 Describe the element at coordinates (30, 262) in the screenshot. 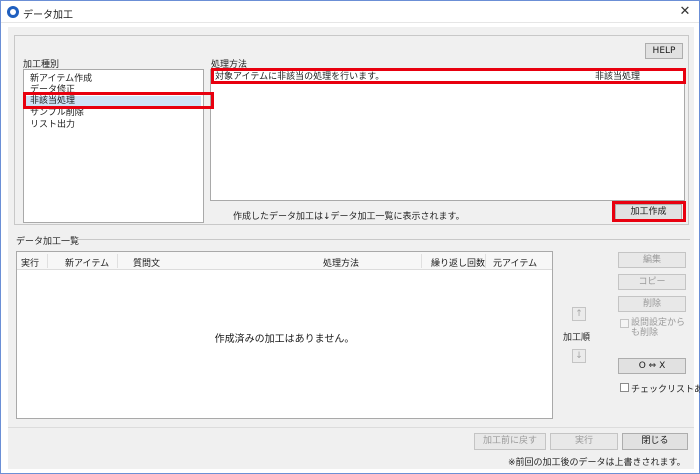

I see `col-execute: 実行` at that location.